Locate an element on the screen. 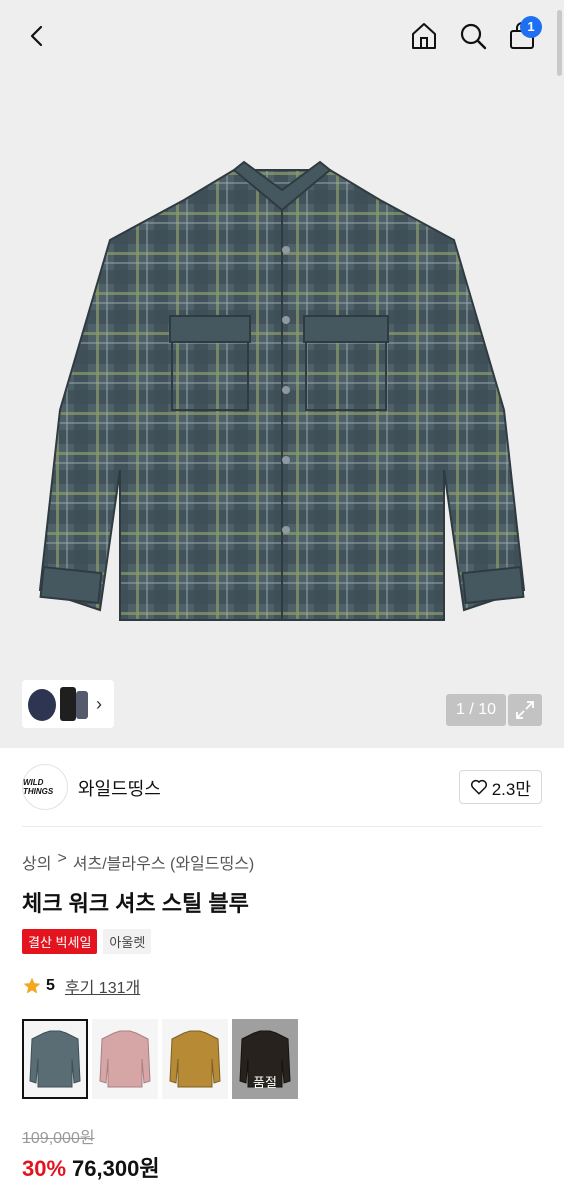 Image resolution: width=564 pixels, height=1200 pixels. thumbnail-strip: › is located at coordinates (68, 704).